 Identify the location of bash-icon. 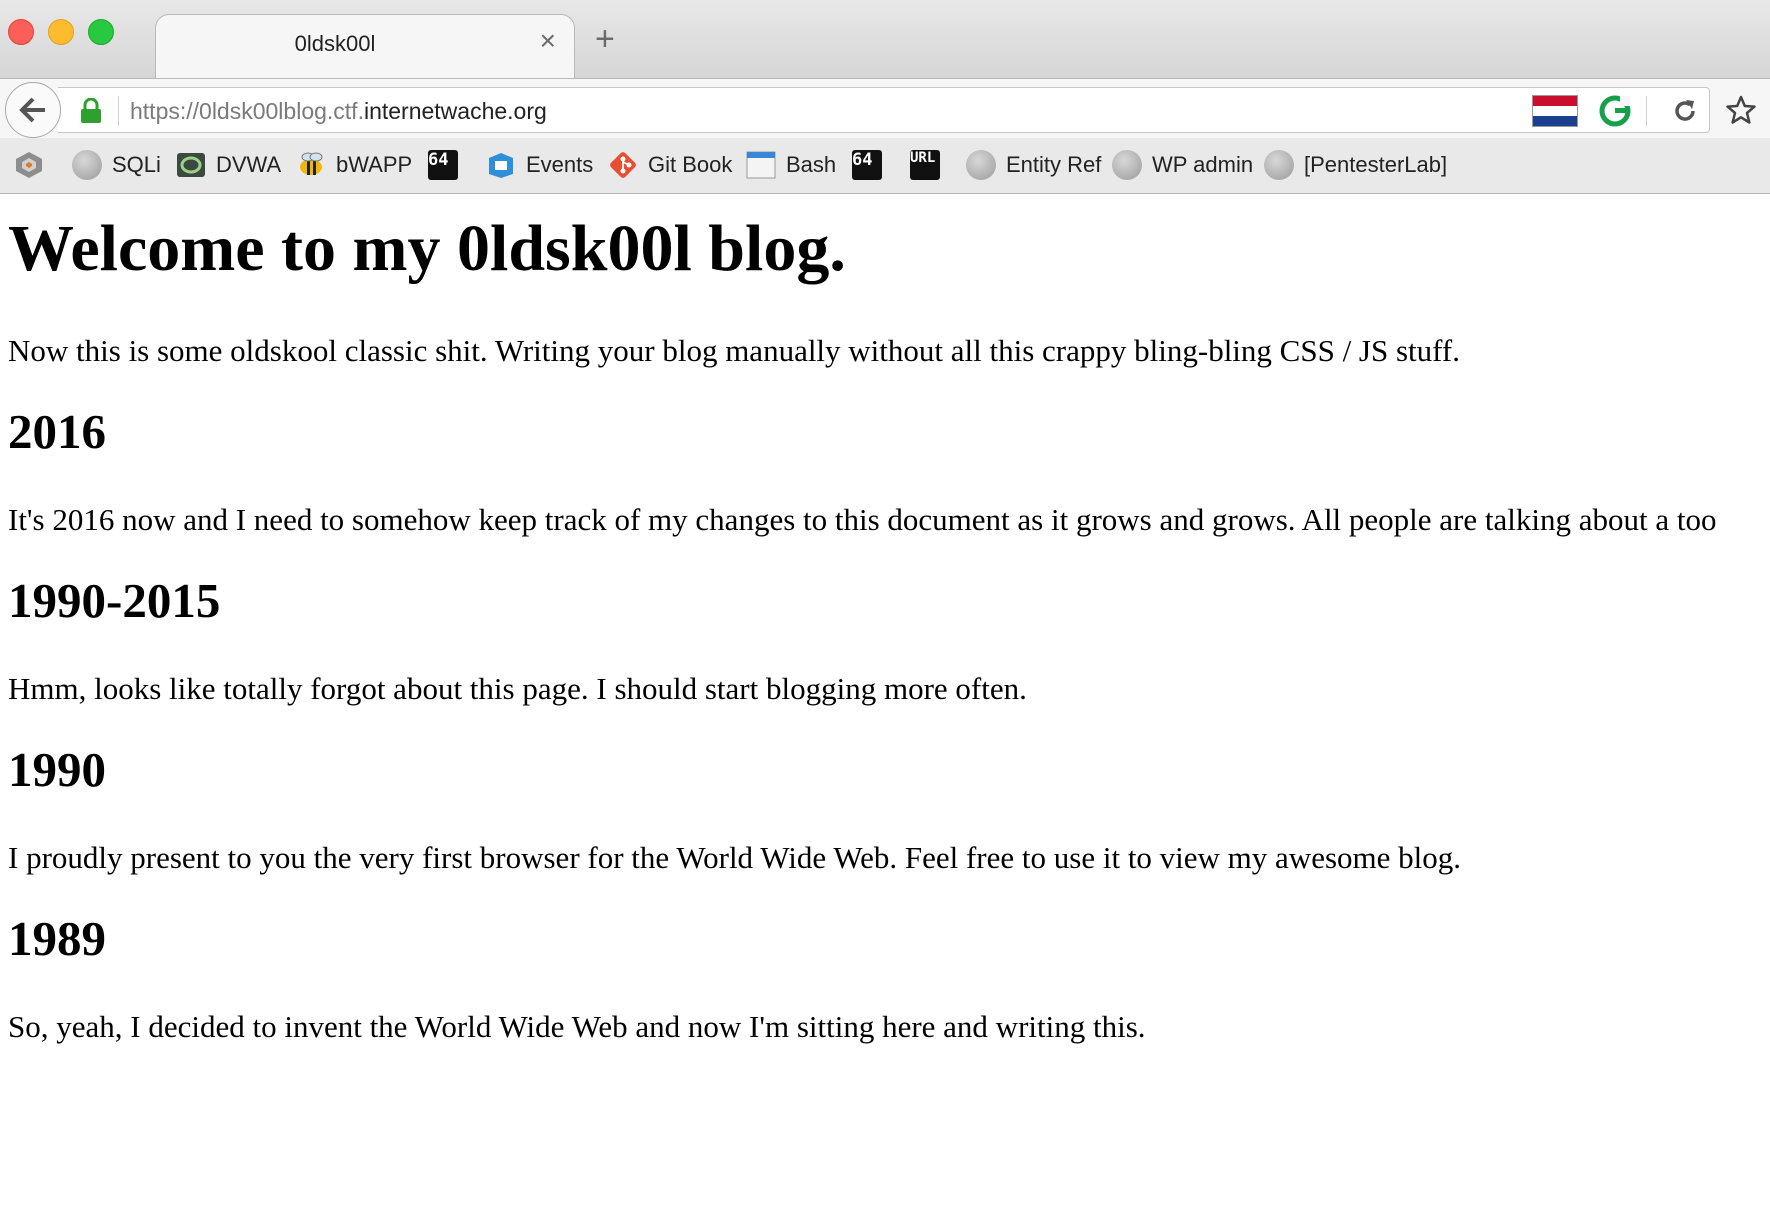
(761, 165).